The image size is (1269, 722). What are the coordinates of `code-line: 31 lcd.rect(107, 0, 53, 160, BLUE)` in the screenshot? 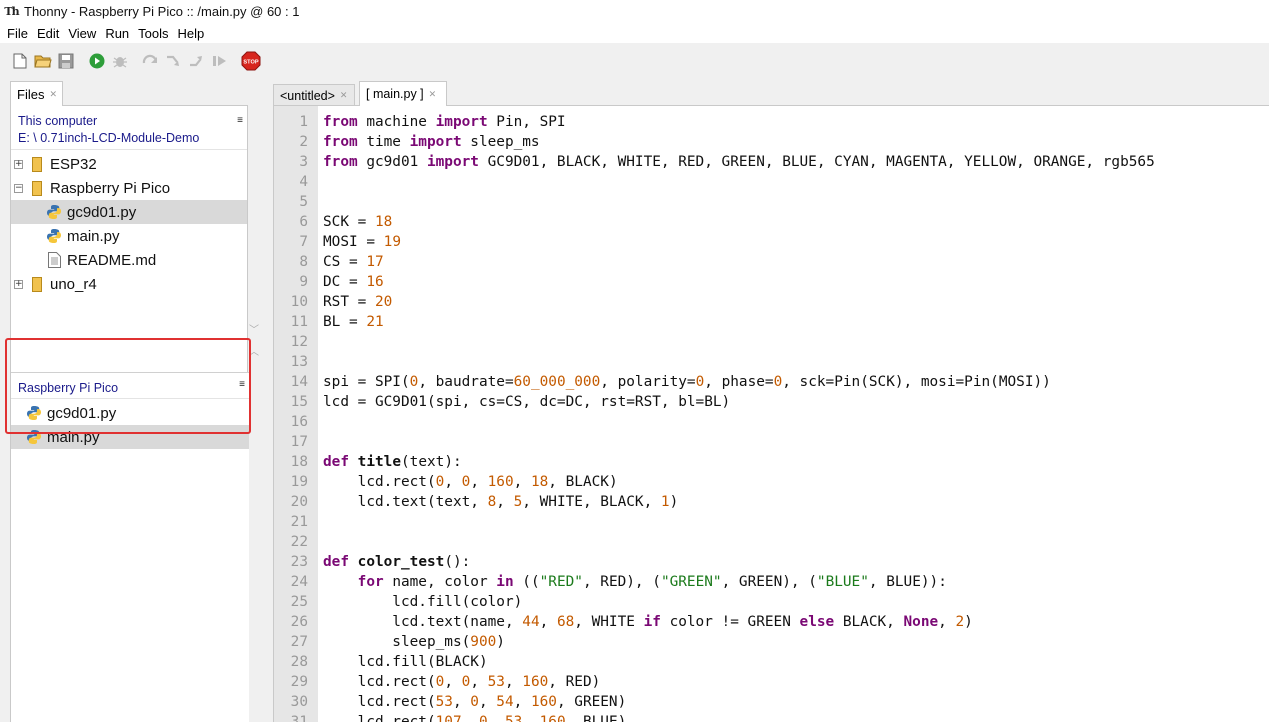 It's located at (771, 717).